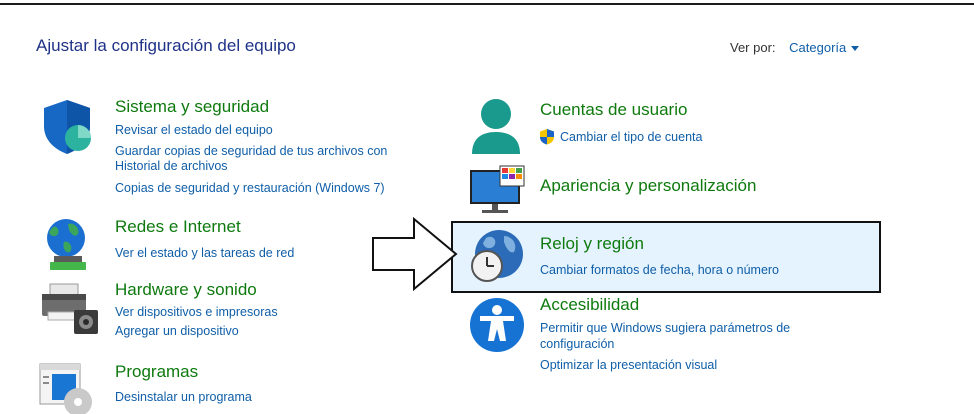  I want to click on devices-printers-link: Ver dispositivos e impresoras, so click(196, 312).